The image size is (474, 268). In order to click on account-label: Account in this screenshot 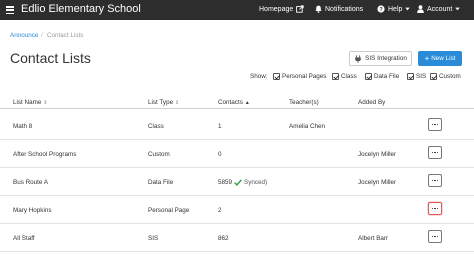, I will do `click(440, 9)`.